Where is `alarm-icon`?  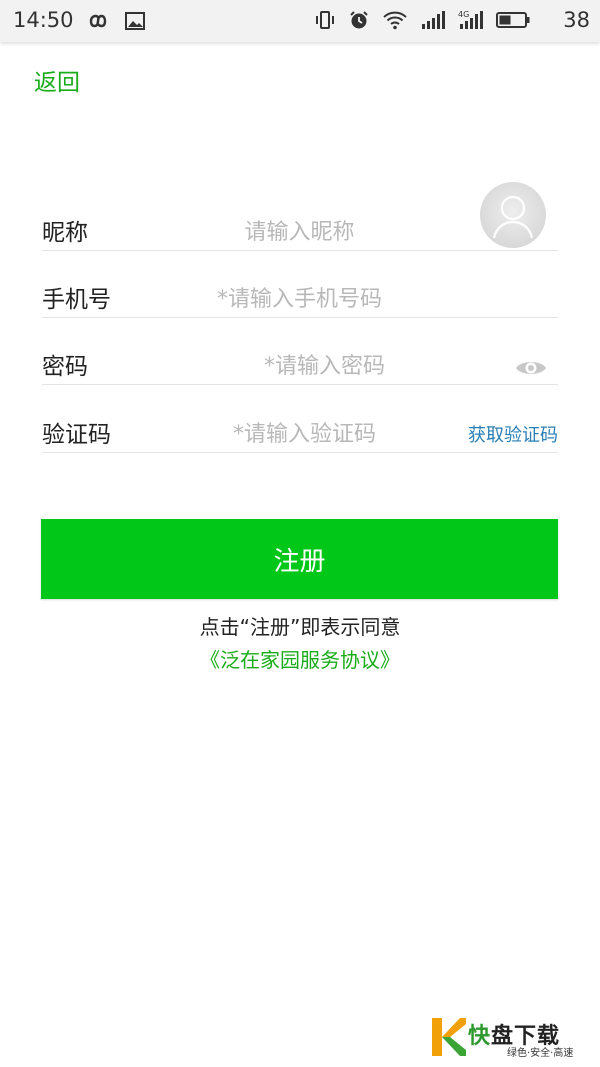 alarm-icon is located at coordinates (359, 20).